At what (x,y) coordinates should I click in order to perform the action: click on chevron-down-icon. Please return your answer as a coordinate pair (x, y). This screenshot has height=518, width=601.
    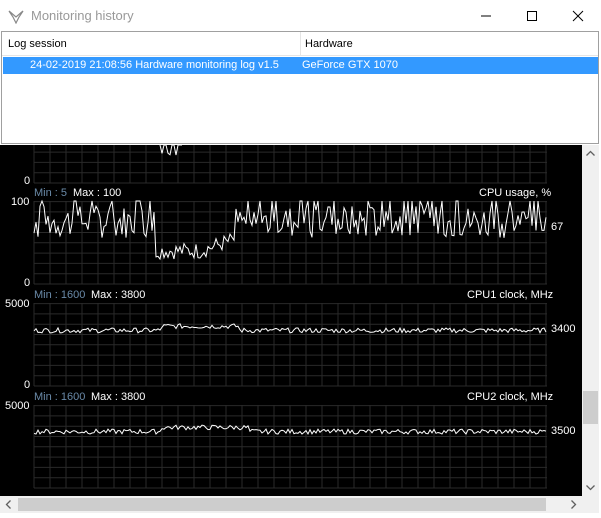
    Looking at the image, I should click on (590, 488).